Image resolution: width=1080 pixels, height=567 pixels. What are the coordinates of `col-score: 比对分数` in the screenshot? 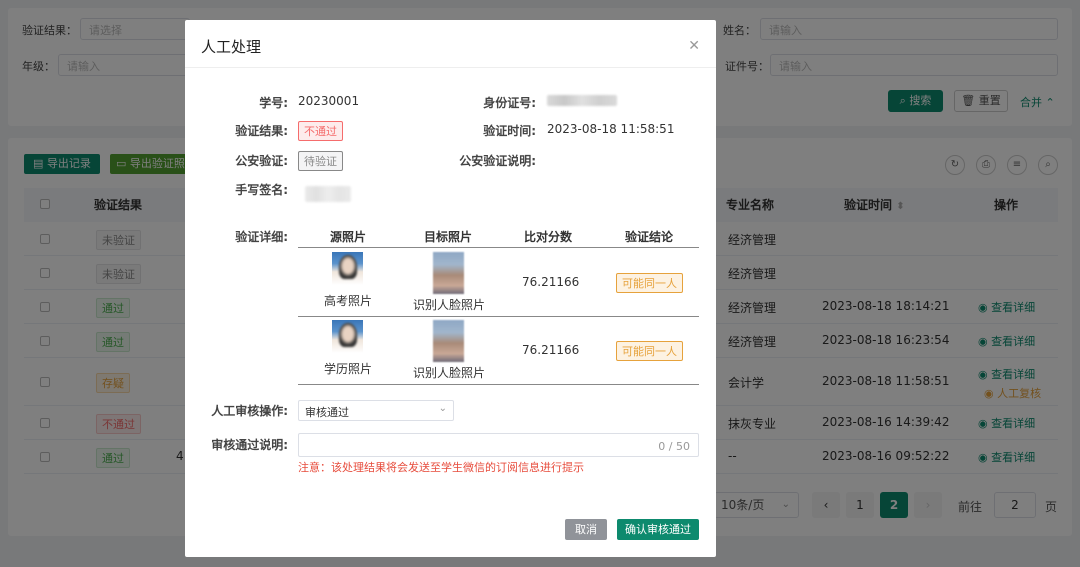 It's located at (548, 237).